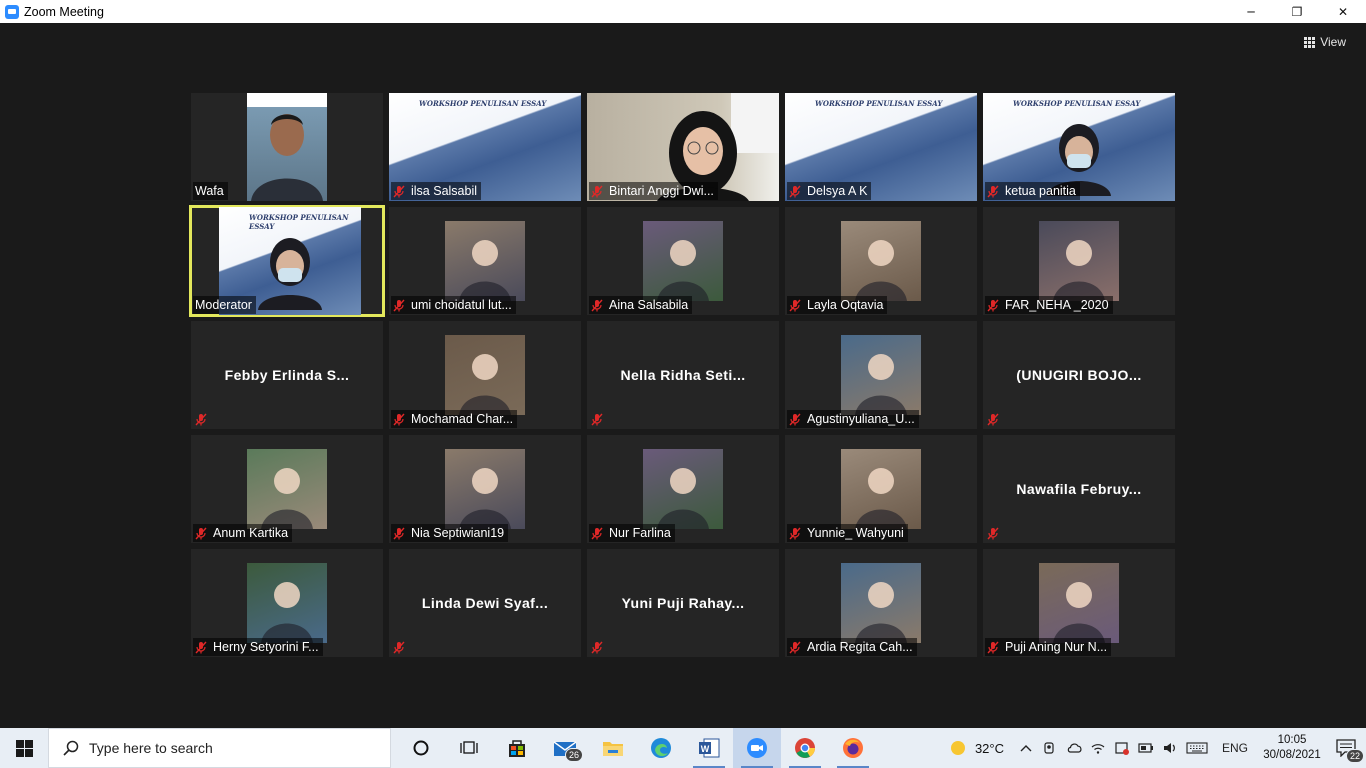  I want to click on webcam-tray, so click(1050, 748).